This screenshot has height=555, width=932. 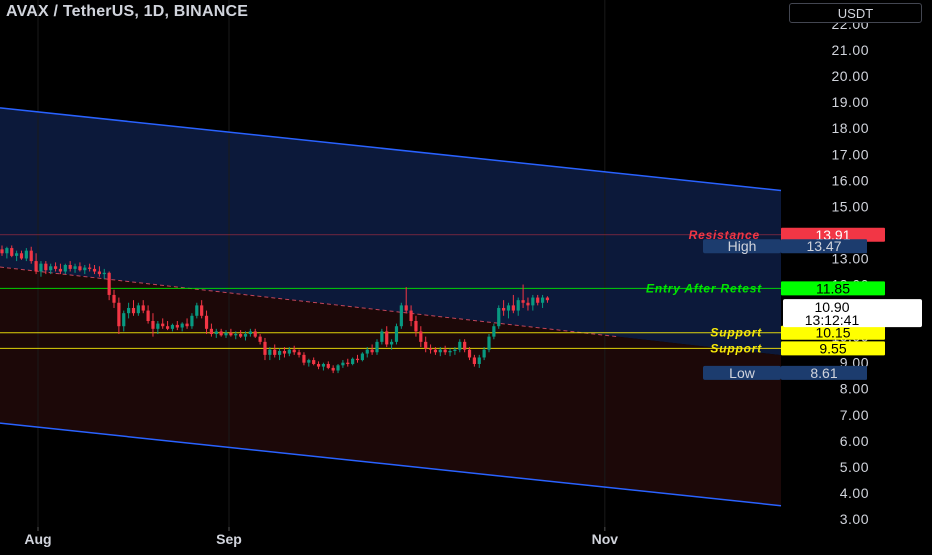 What do you see at coordinates (855, 13) in the screenshot?
I see `currency-selector-button: USDT` at bounding box center [855, 13].